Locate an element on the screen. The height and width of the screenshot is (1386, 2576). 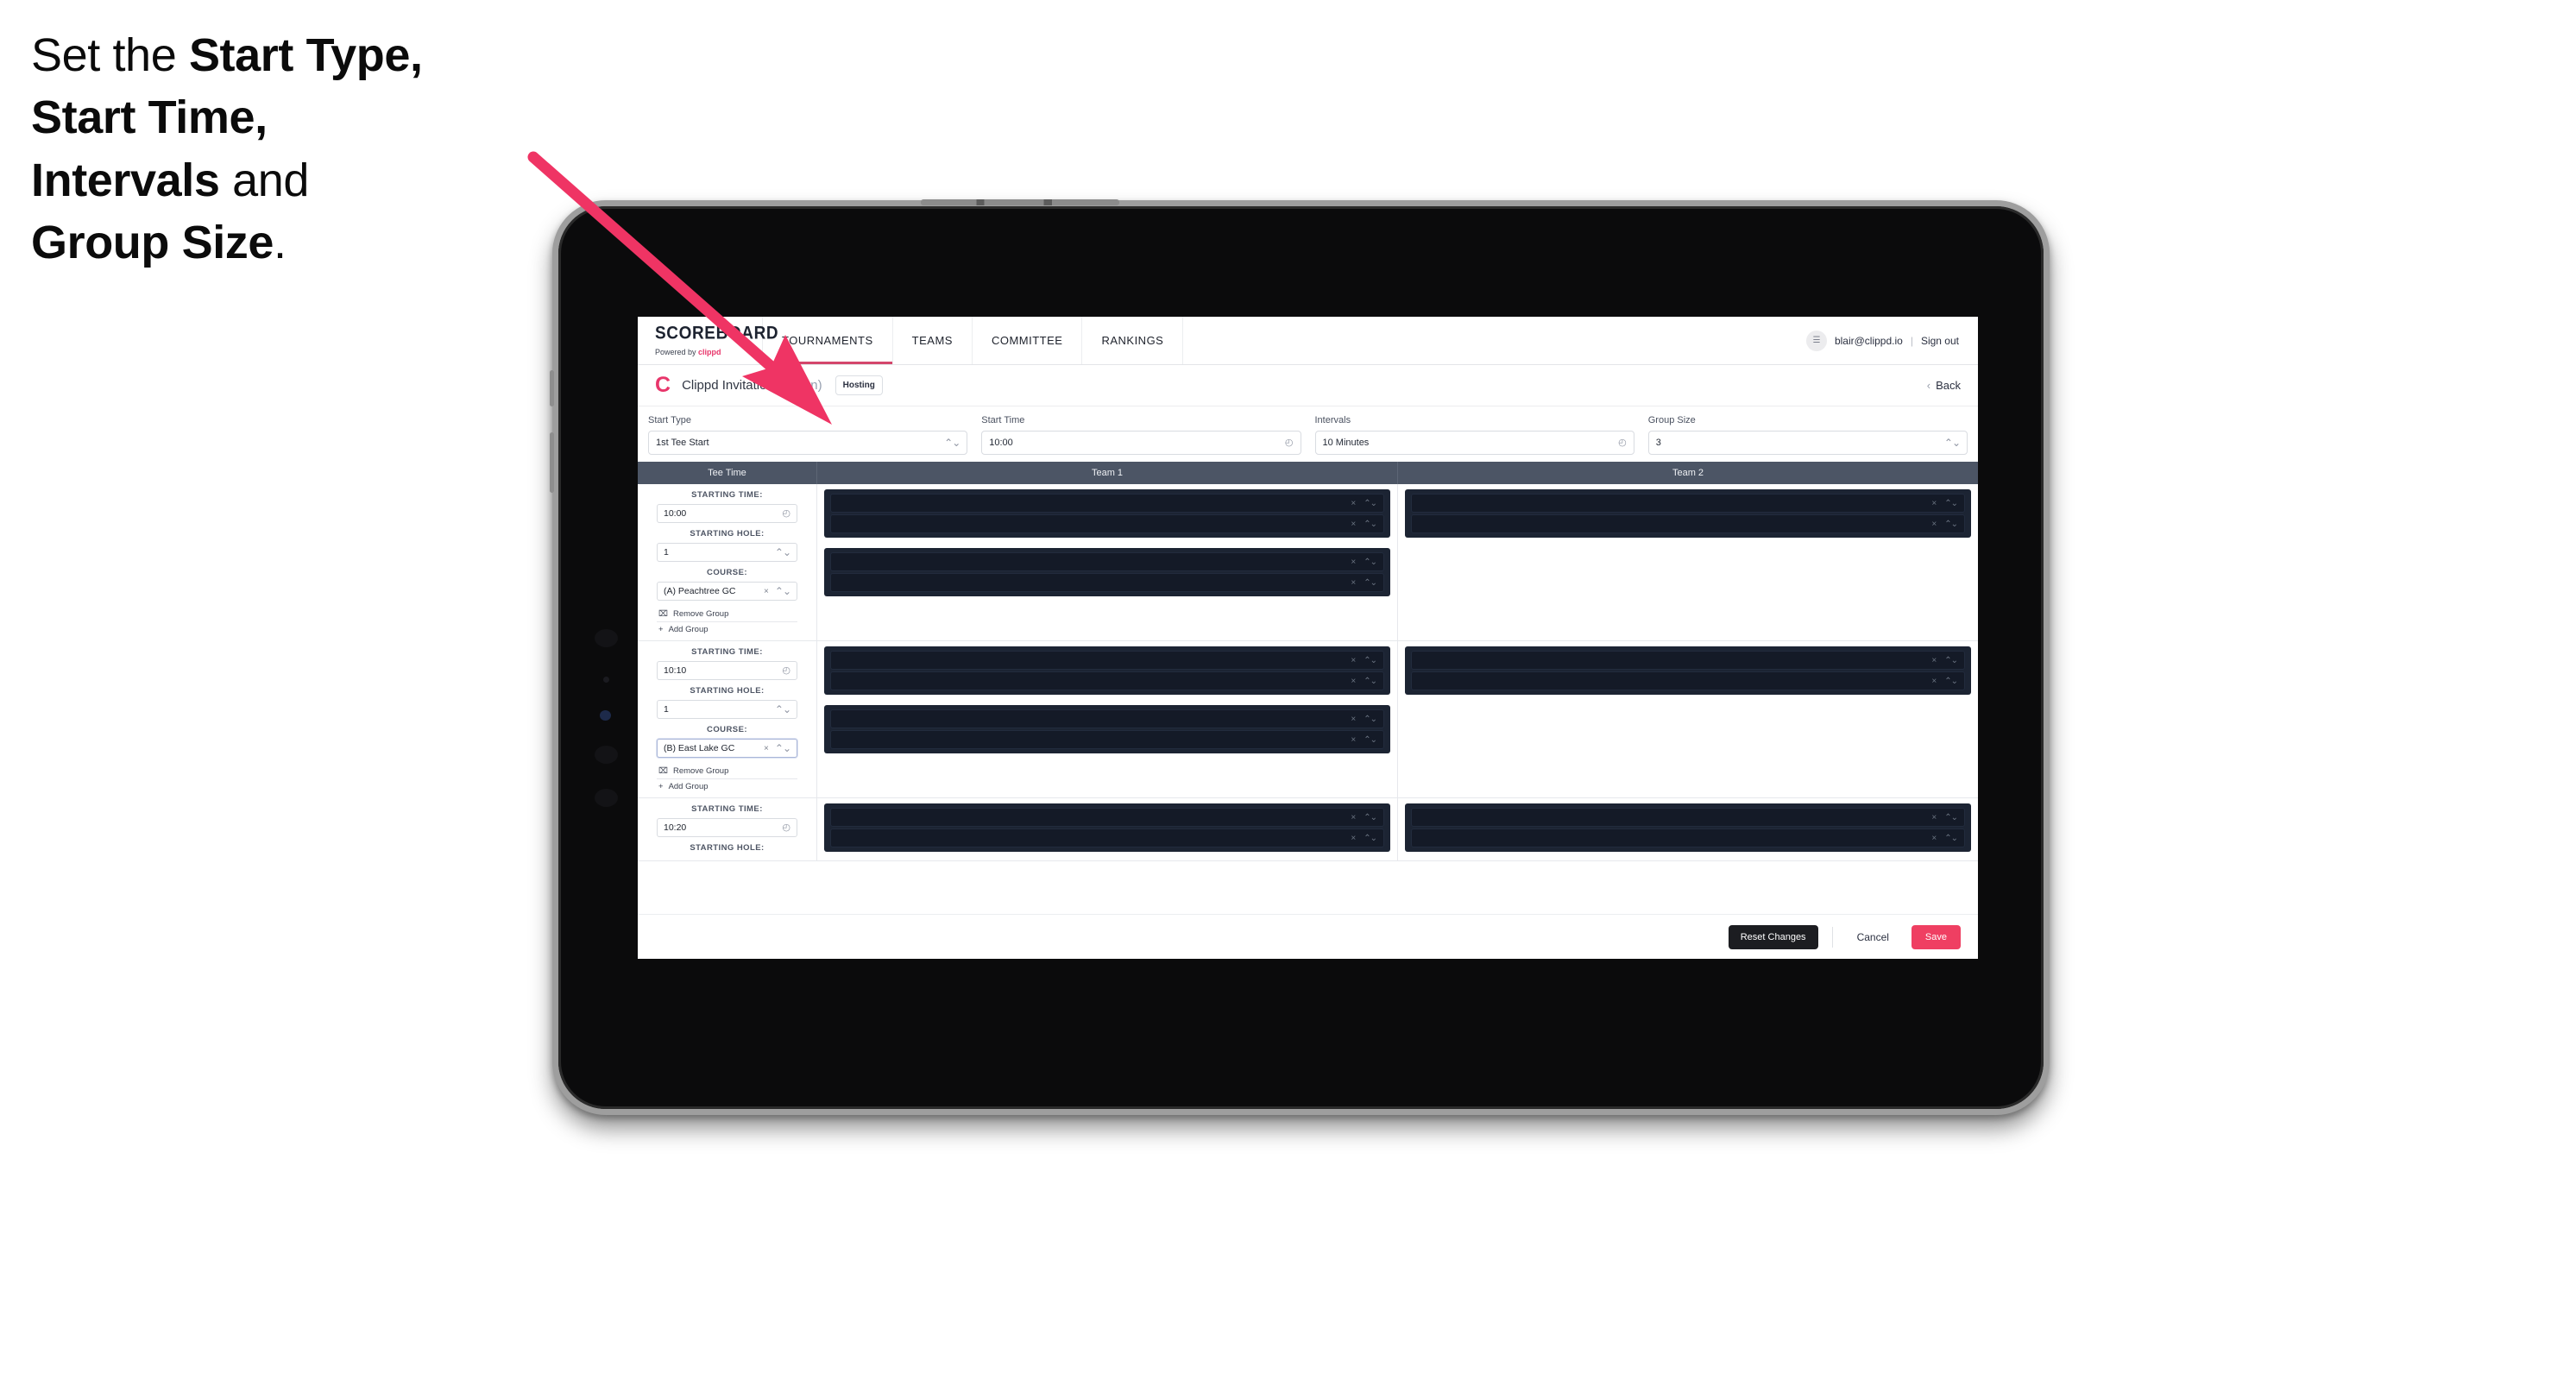
starting-time-input: 10:20 ◴ is located at coordinates (727, 827).